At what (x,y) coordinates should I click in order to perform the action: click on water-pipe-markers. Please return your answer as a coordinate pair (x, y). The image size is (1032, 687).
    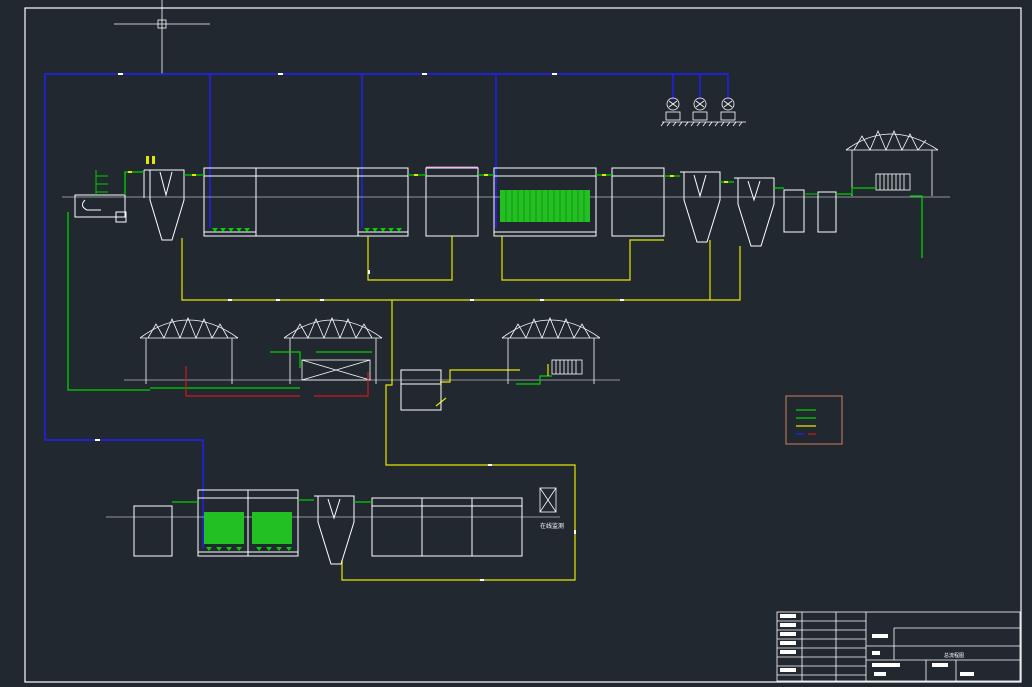
    Looking at the image, I should click on (428, 177).